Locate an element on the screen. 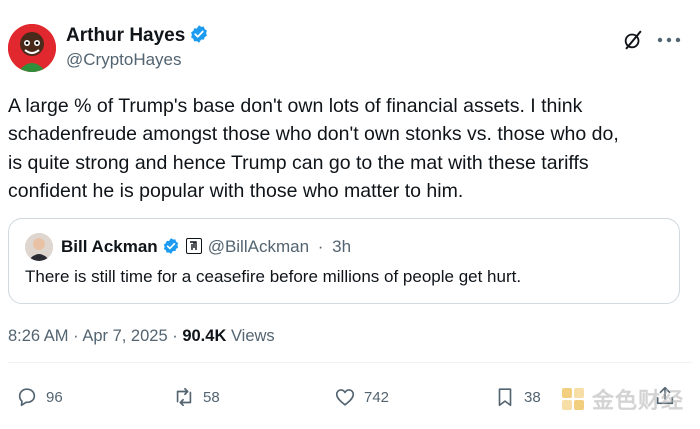  author-handle: @CryptoHayes is located at coordinates (124, 60).